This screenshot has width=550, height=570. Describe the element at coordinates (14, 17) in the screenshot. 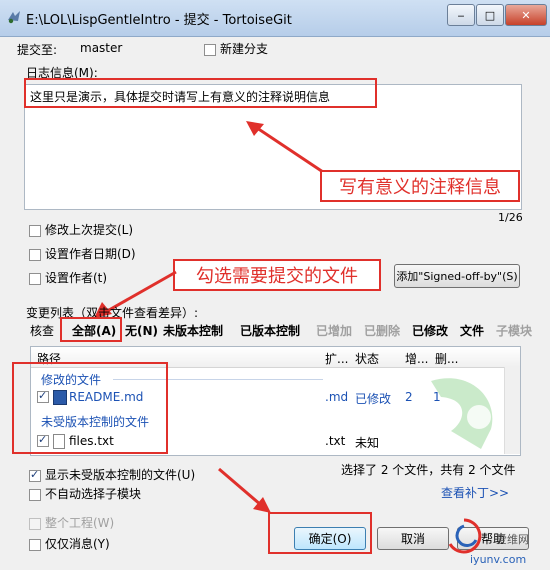

I see `tortoisegit-icon` at that location.